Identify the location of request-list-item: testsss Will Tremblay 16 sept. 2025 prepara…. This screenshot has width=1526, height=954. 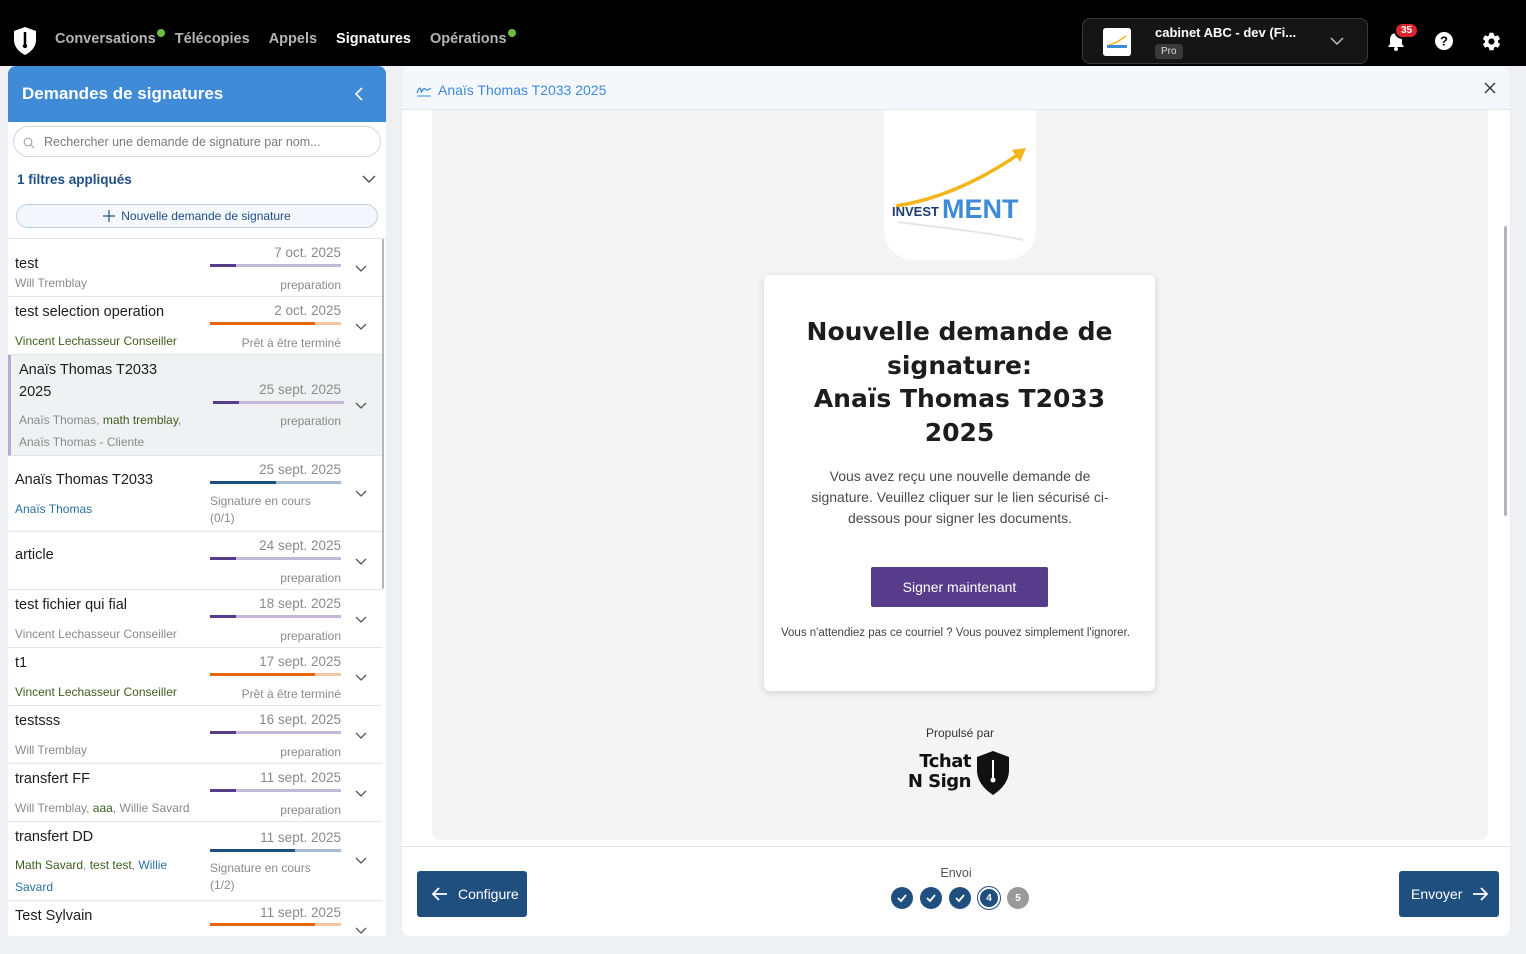
(195, 735).